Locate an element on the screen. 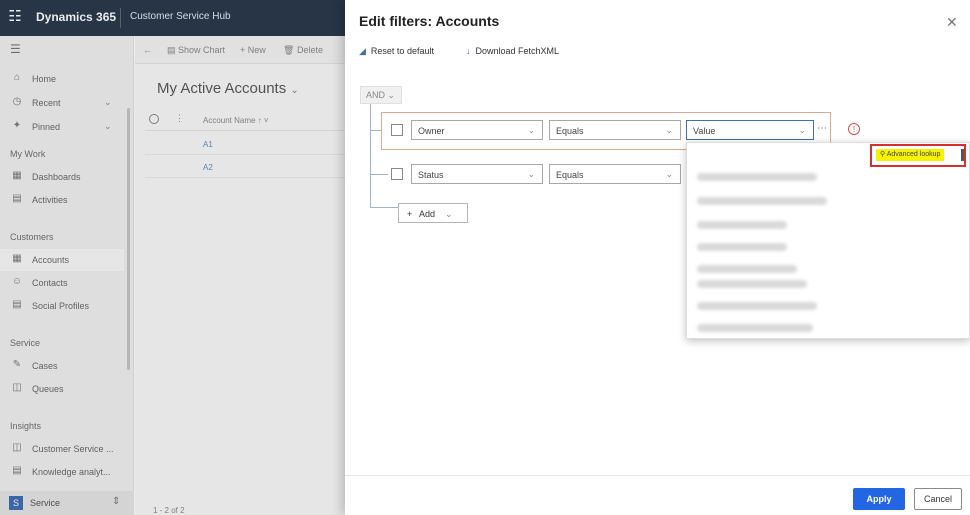 Image resolution: width=970 pixels, height=515 pixels. add-condition-button: + Add ⌄ is located at coordinates (433, 213).